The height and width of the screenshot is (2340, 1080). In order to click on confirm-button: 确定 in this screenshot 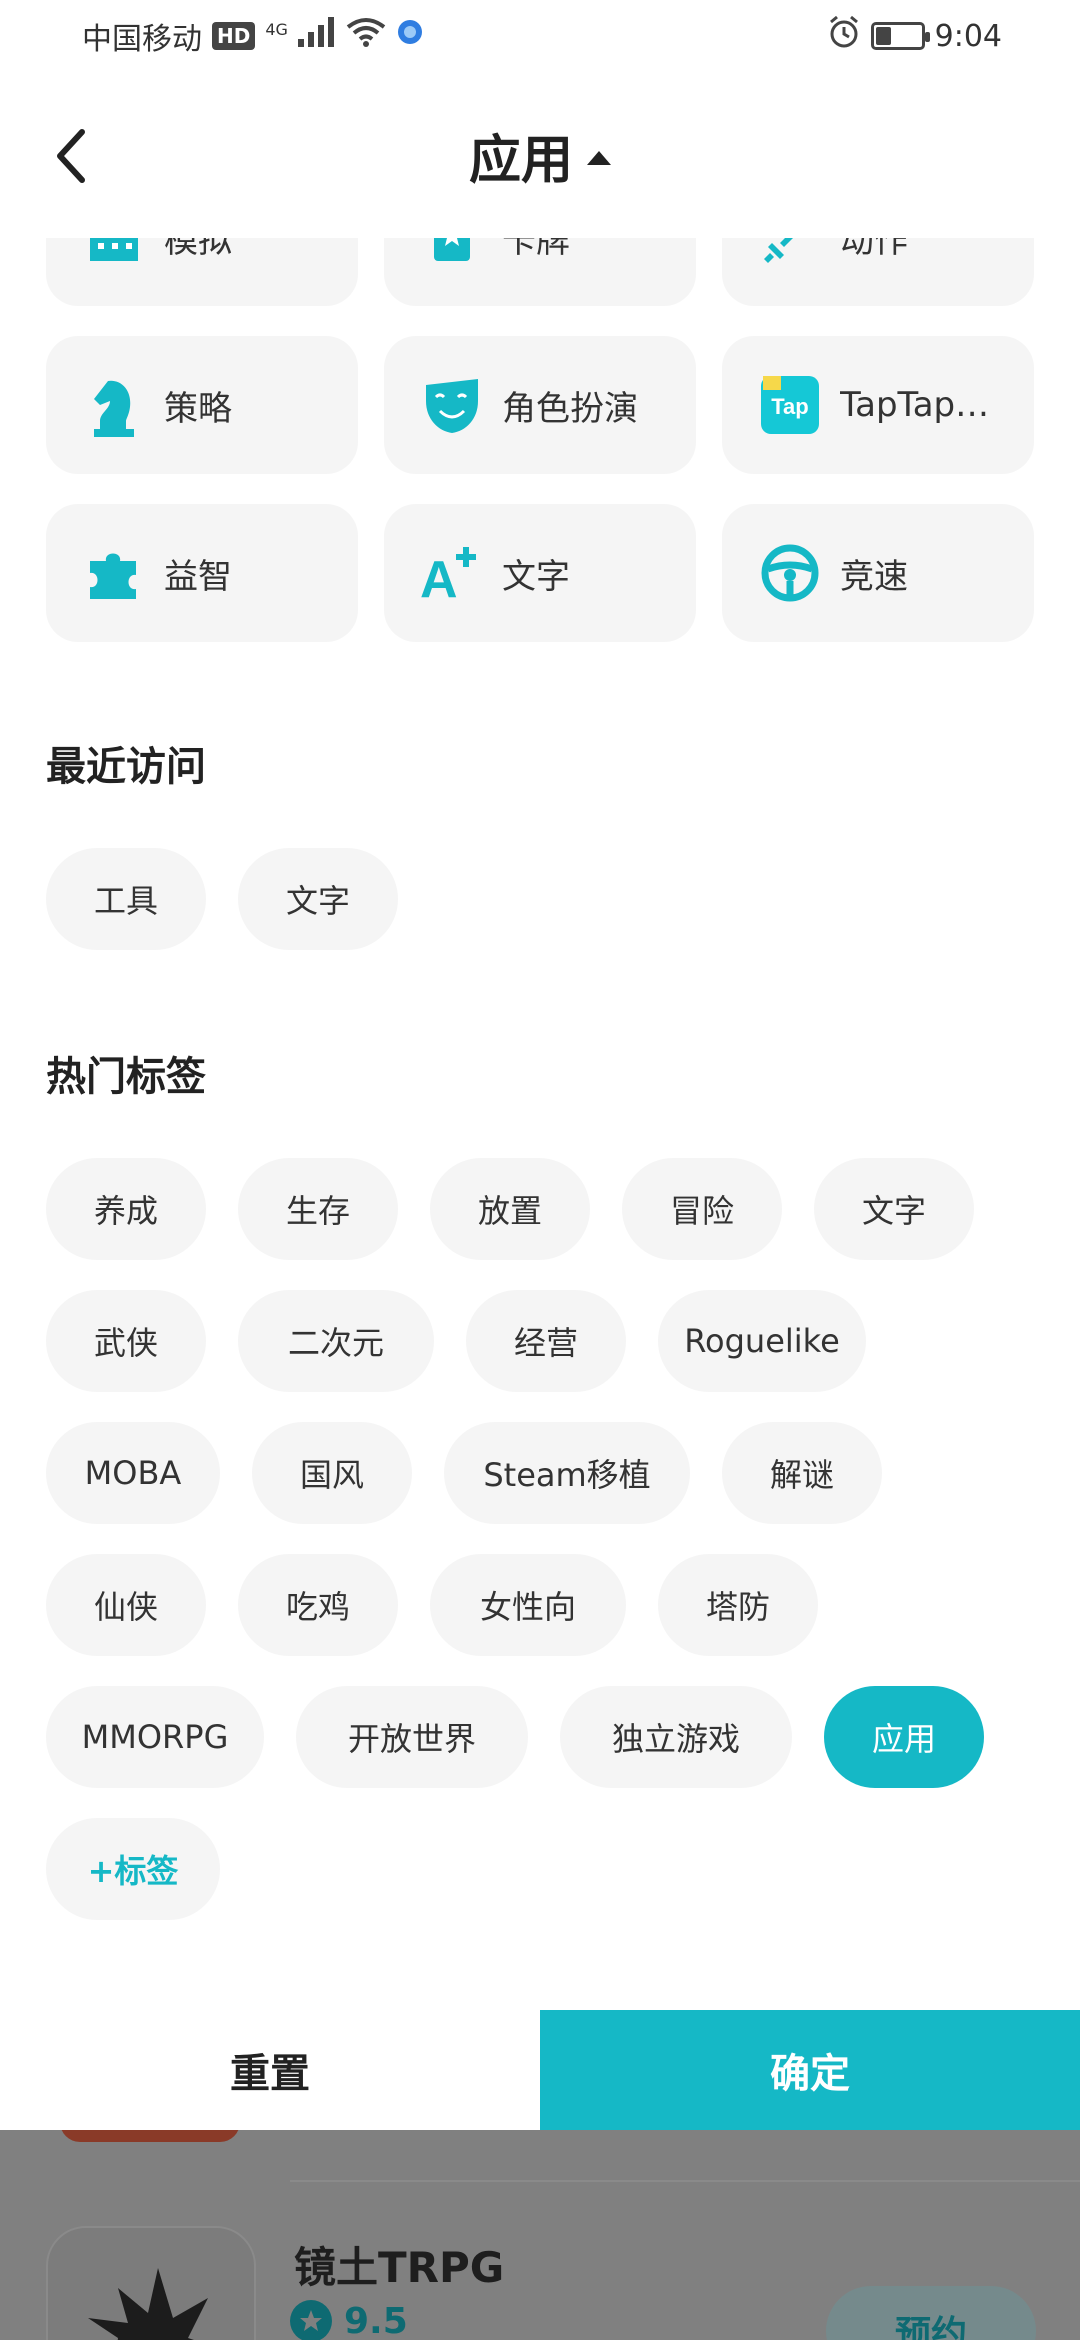, I will do `click(810, 2070)`.